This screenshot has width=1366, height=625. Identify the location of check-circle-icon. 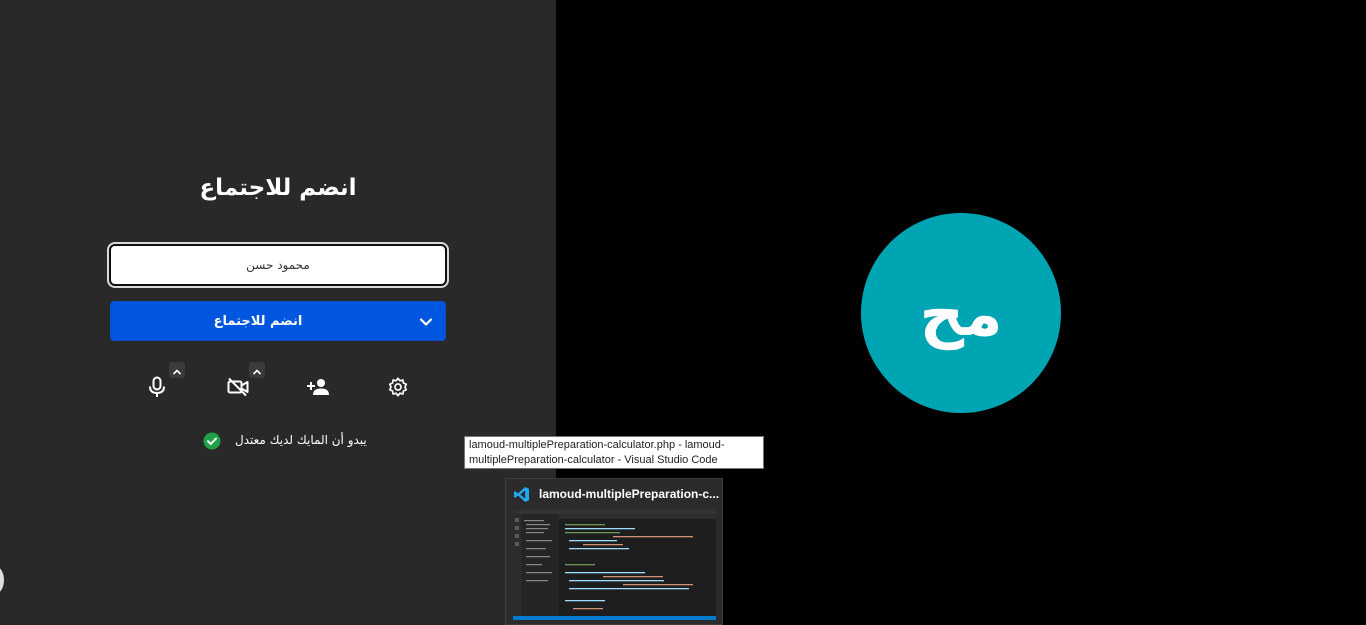
(212, 441).